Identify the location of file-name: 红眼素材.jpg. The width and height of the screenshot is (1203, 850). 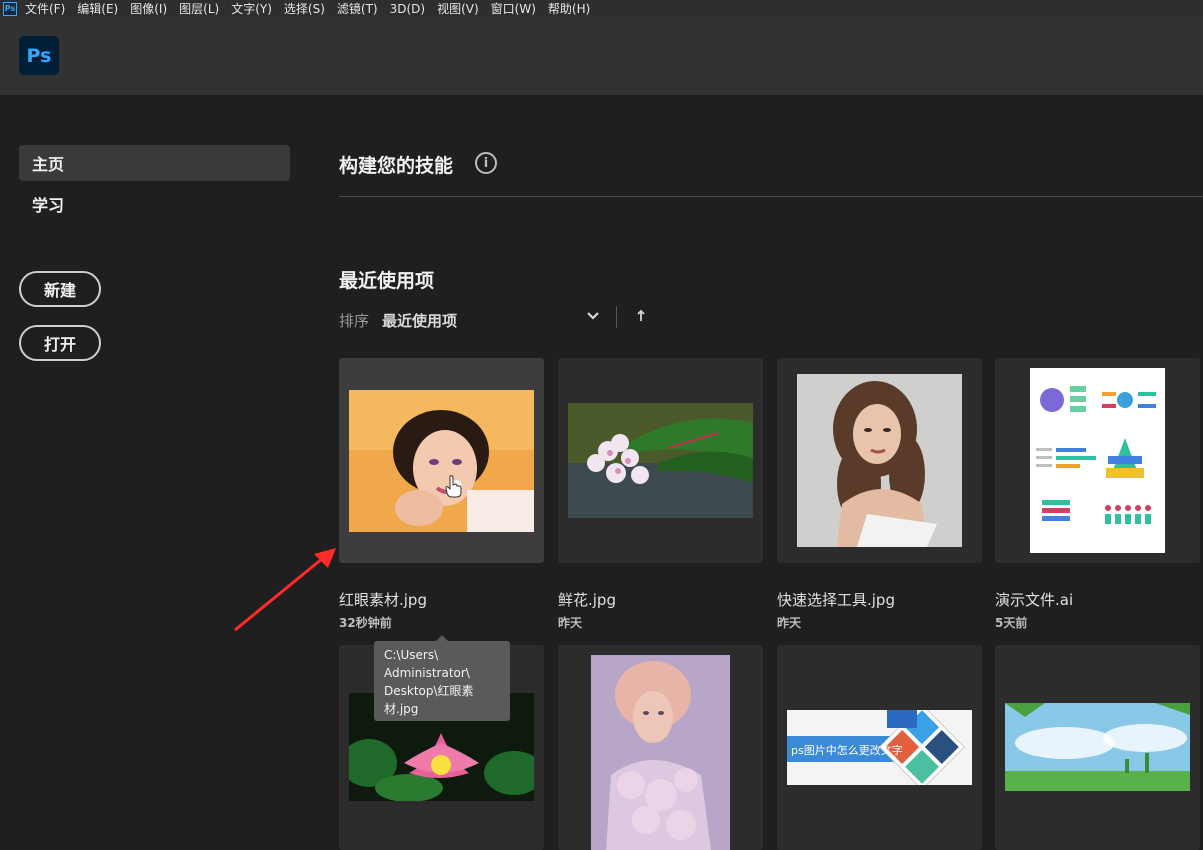
(383, 599).